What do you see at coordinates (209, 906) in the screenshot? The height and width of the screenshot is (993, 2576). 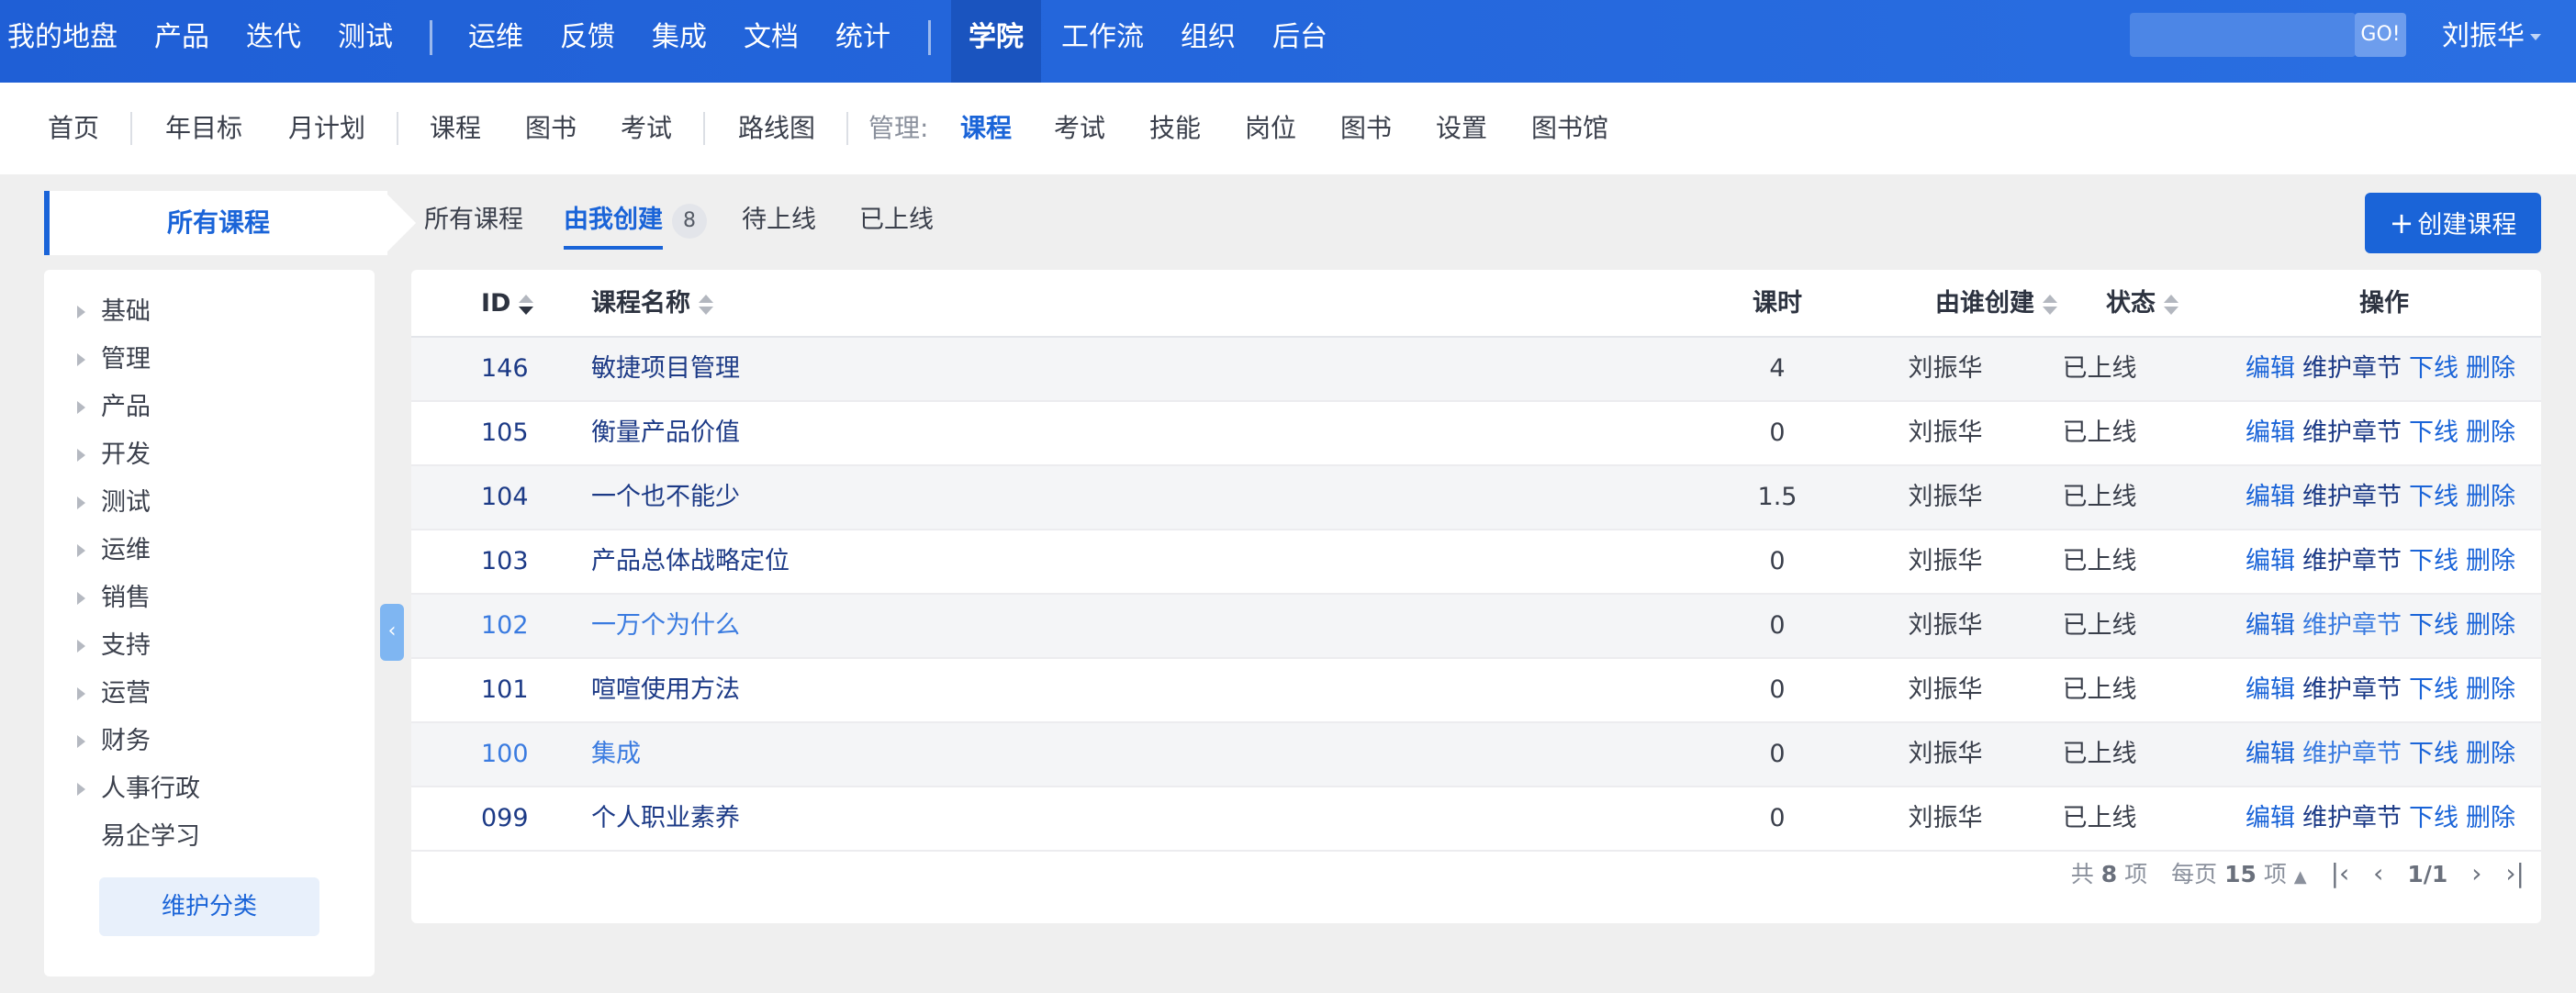 I see `maintain-categories-button: 维护分类` at bounding box center [209, 906].